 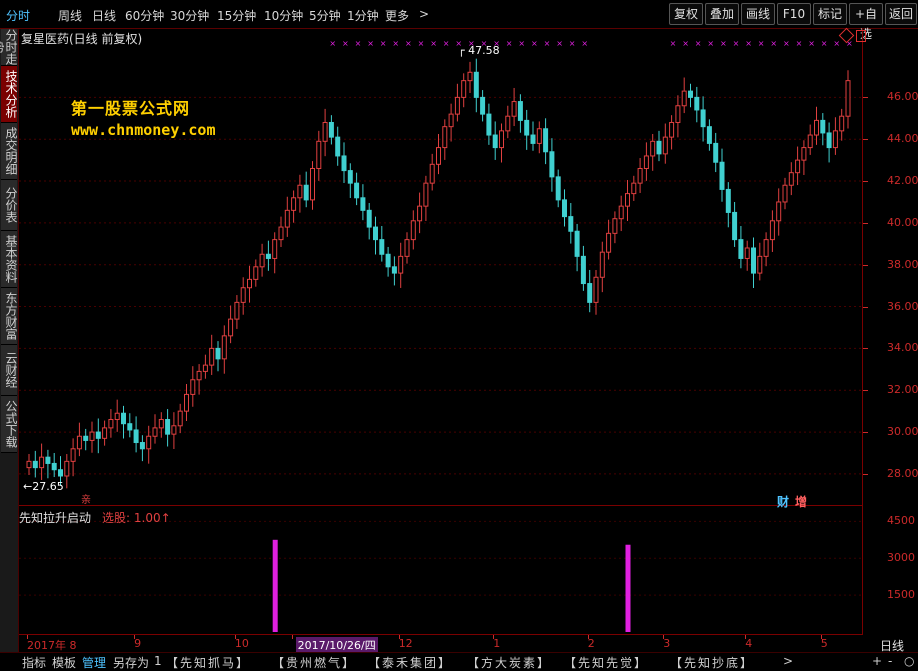 What do you see at coordinates (606, 662) in the screenshot?
I see `formula-tab-5: 【先知先觉】` at bounding box center [606, 662].